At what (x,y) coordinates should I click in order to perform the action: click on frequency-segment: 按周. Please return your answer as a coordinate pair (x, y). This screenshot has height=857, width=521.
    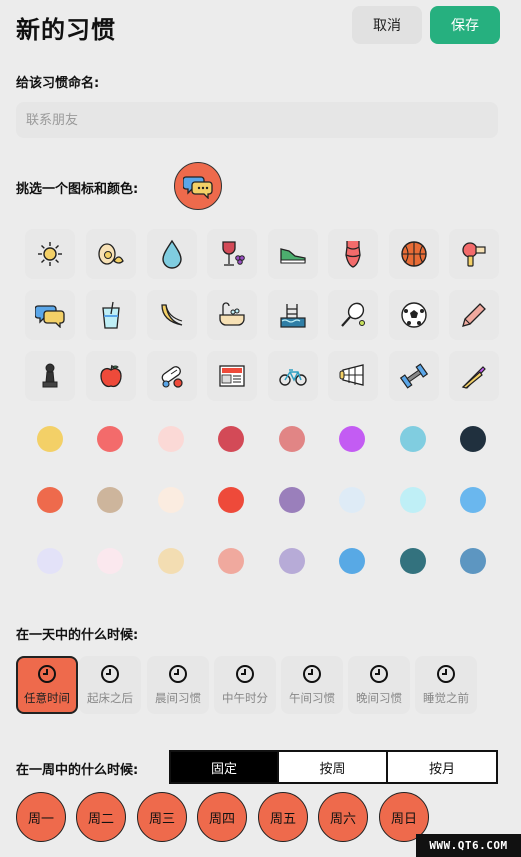
    Looking at the image, I should click on (332, 767).